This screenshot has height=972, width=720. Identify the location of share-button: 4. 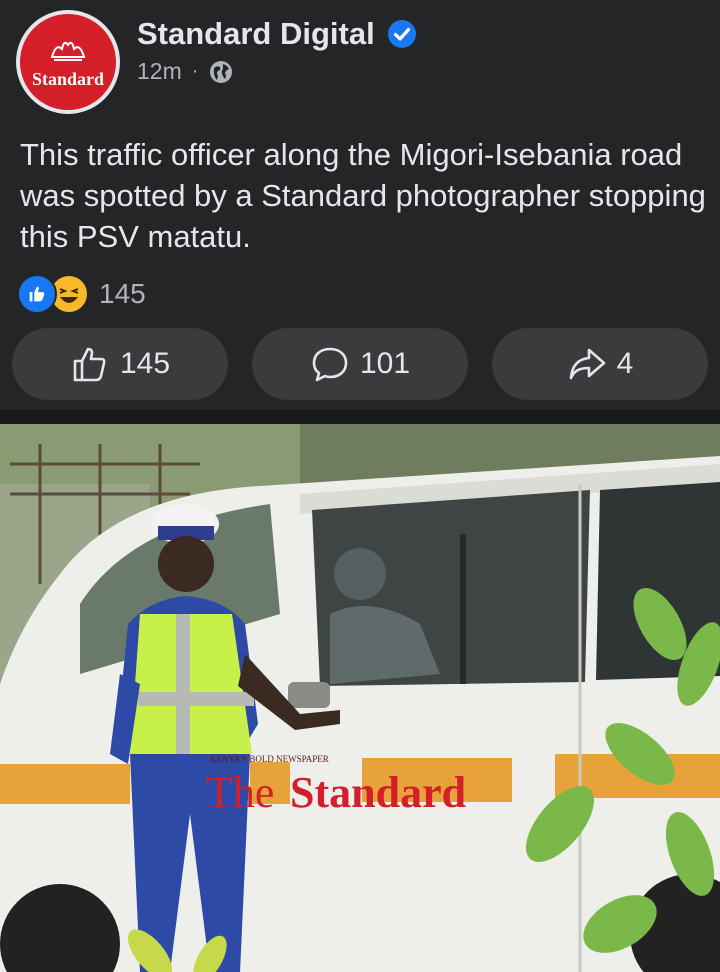
(600, 364).